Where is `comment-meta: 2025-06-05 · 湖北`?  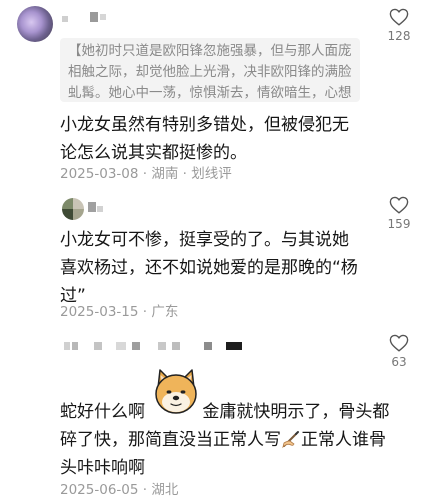
comment-meta: 2025-06-05 · 湖北 is located at coordinates (119, 488).